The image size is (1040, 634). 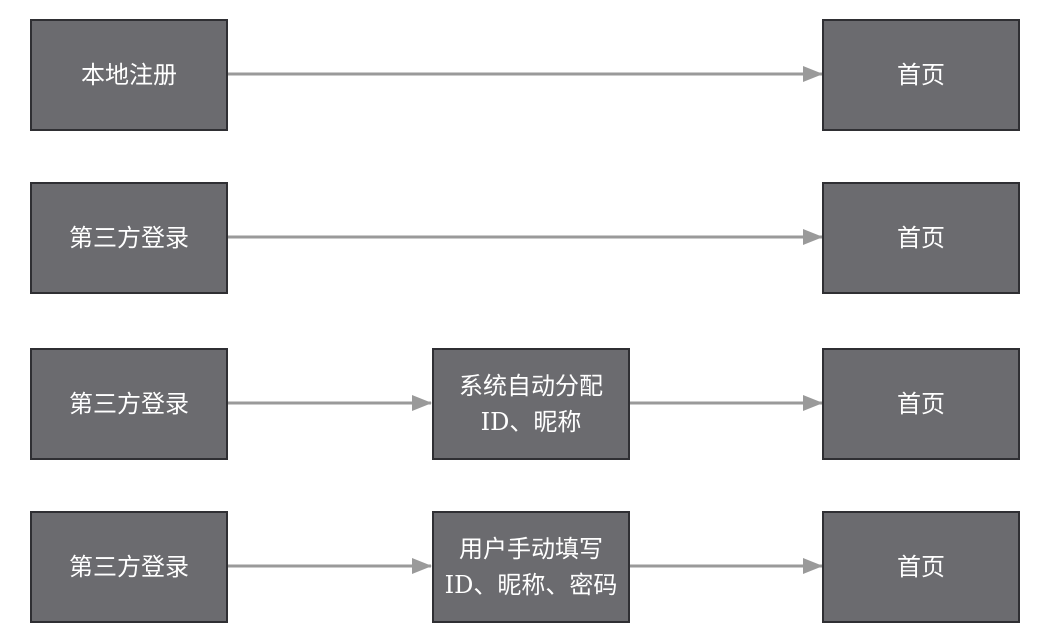 I want to click on node-home-row3: 首页, so click(x=921, y=404).